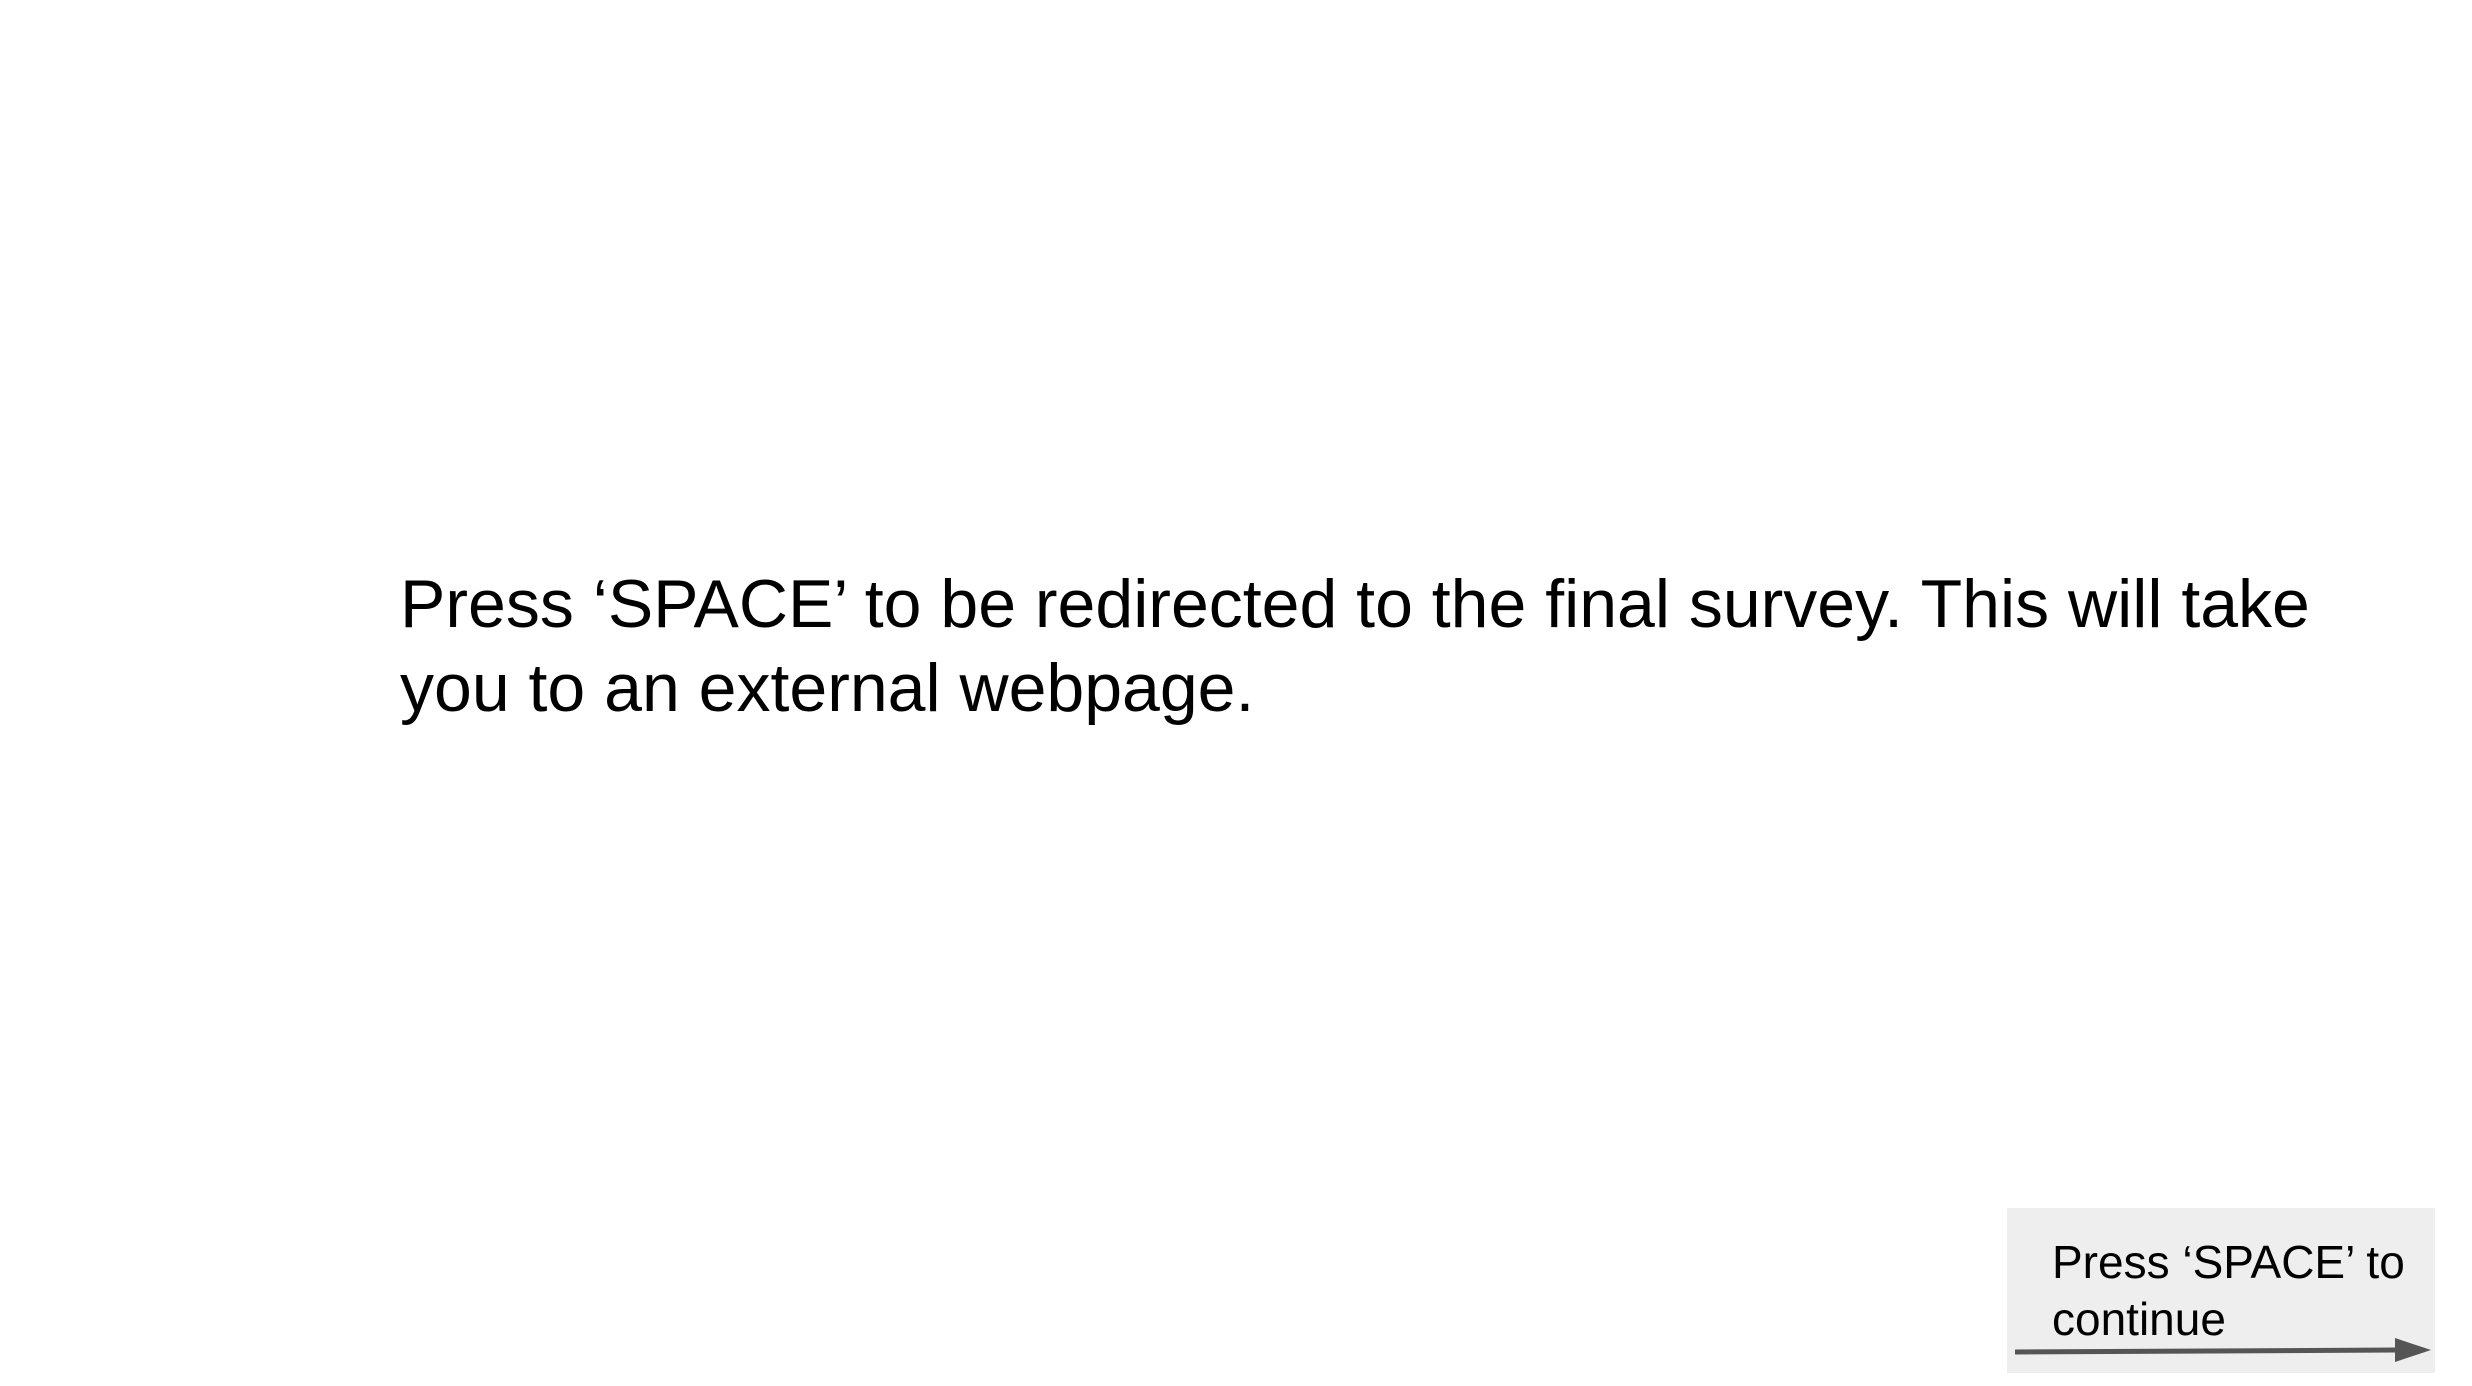 The width and height of the screenshot is (2472, 1386). Describe the element at coordinates (2228, 1290) in the screenshot. I see `continue-label: Press ‘SPACE’ to continue` at that location.